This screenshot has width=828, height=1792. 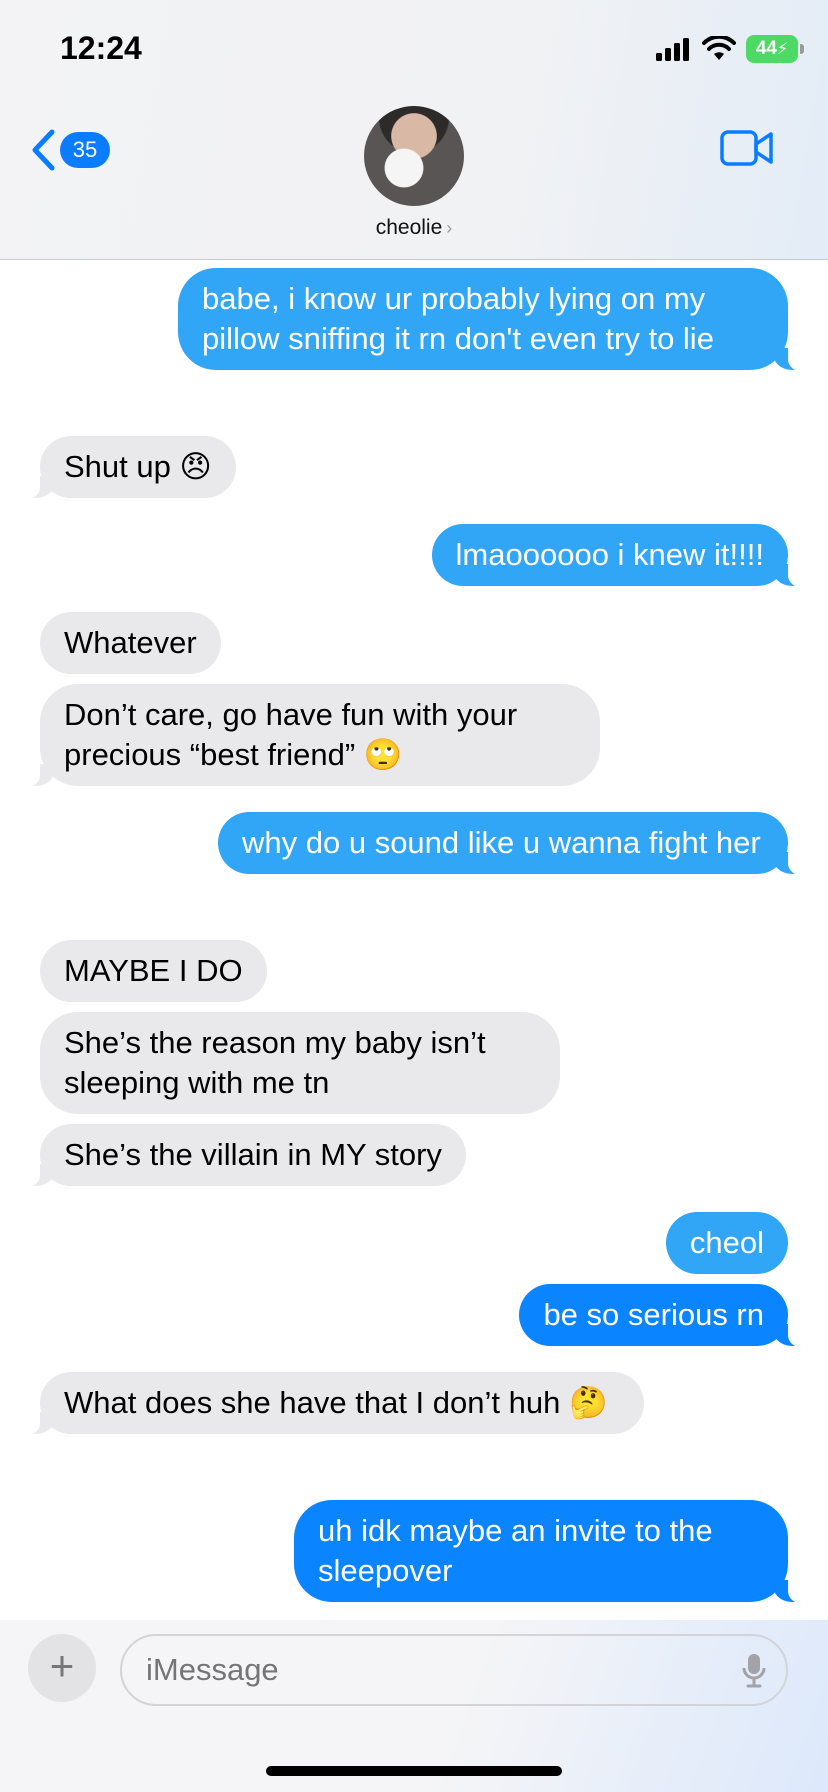 What do you see at coordinates (128, 467) in the screenshot?
I see `message-bubble-received: Shut up 😠` at bounding box center [128, 467].